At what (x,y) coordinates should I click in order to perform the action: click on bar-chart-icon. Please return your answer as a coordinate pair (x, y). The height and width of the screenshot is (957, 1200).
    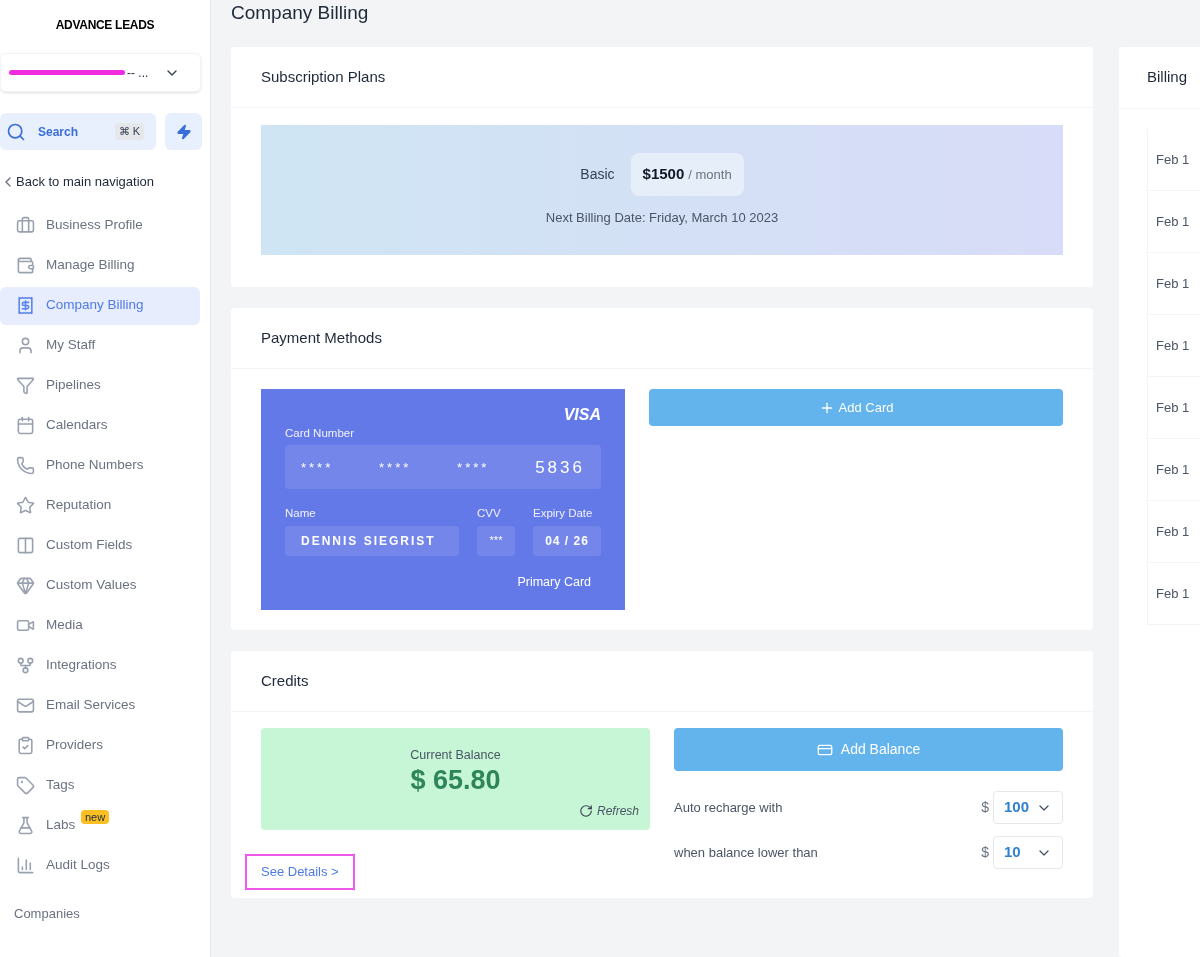
    Looking at the image, I should click on (25, 865).